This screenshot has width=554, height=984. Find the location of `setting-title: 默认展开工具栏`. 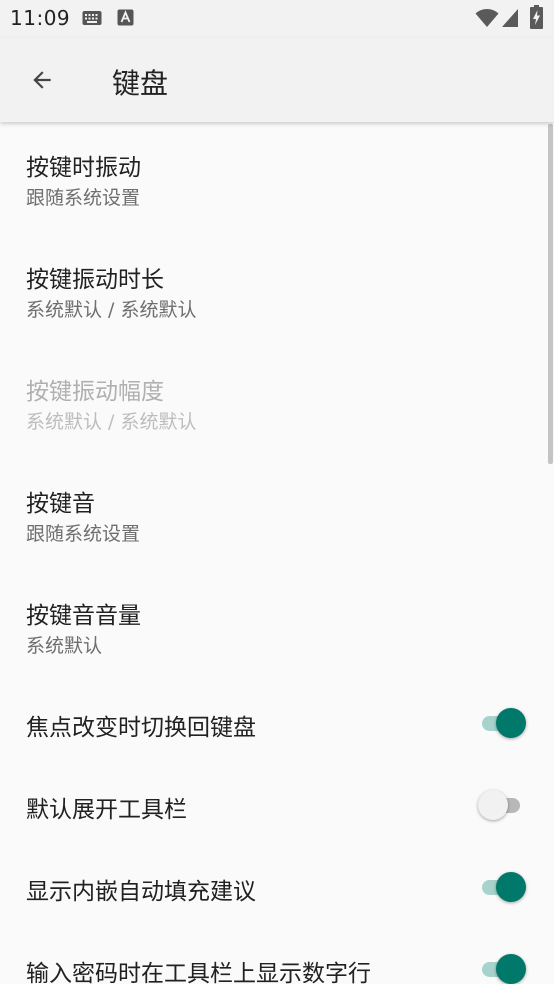

setting-title: 默认展开工具栏 is located at coordinates (106, 810).